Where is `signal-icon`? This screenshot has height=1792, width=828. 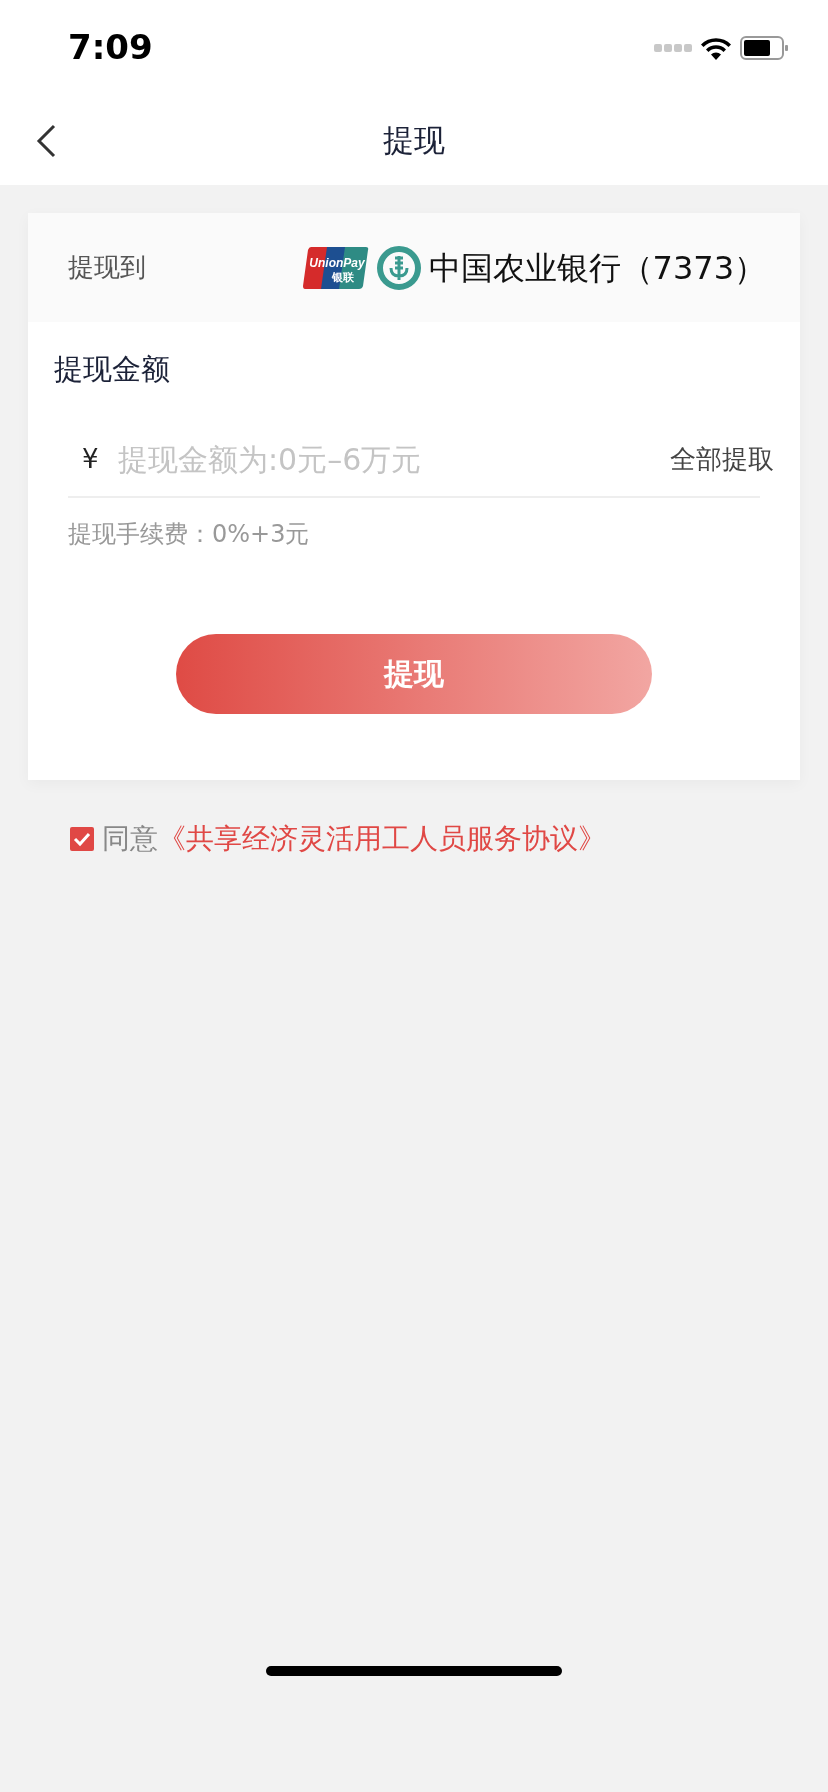 signal-icon is located at coordinates (673, 47).